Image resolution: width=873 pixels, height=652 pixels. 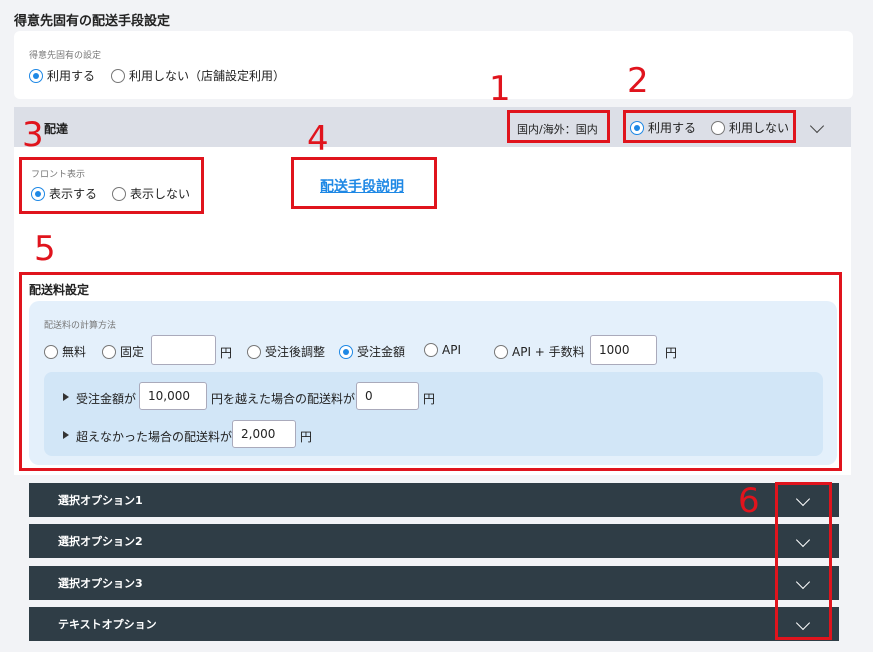 I want to click on annotation-number-3: 3, so click(x=33, y=135).